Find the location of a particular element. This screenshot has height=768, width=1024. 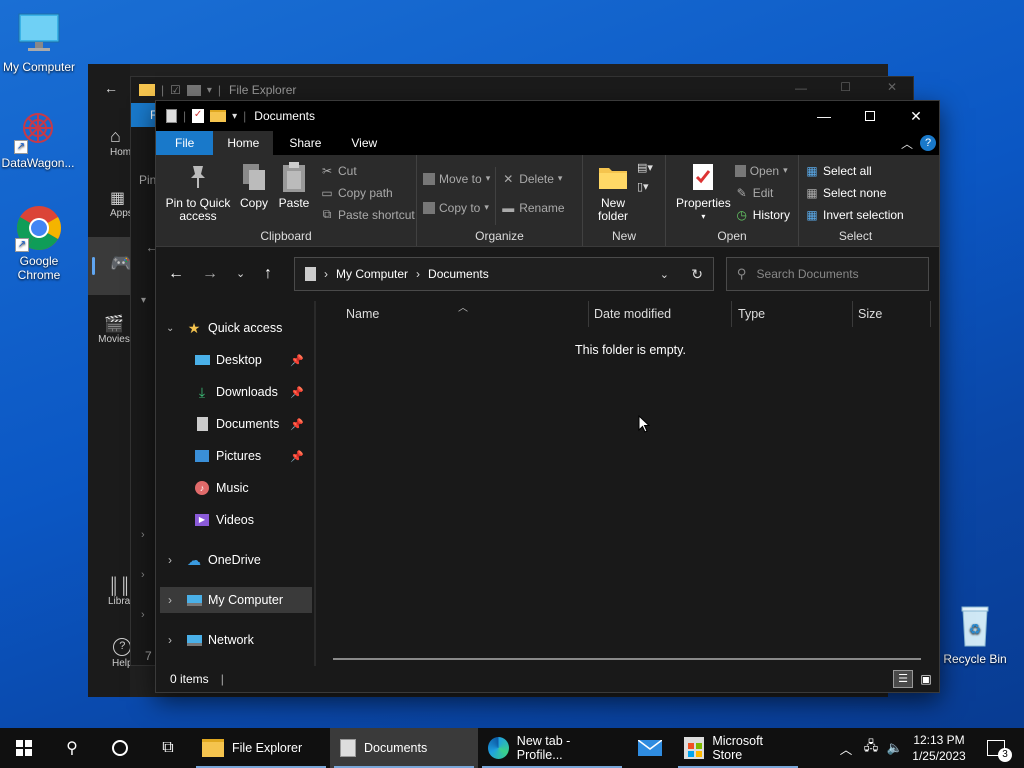

minimize-button: — is located at coordinates (824, 116).